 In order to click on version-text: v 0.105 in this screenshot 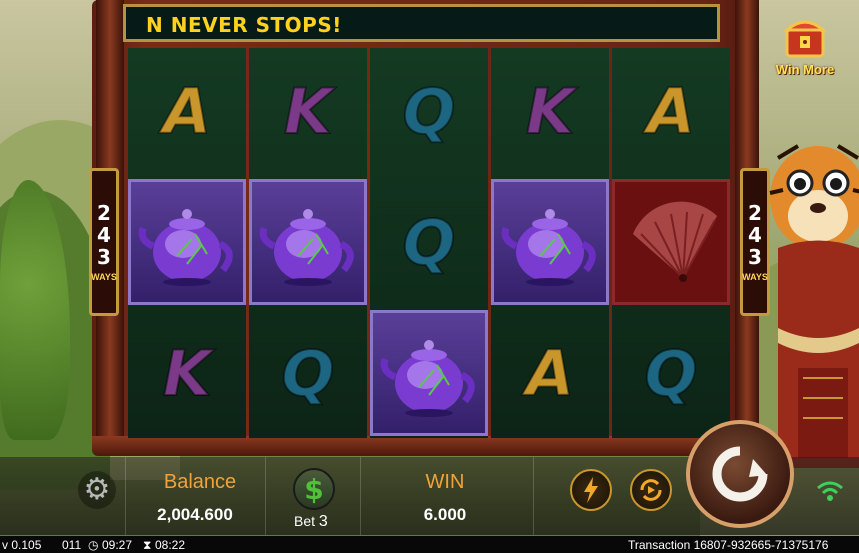, I will do `click(22, 545)`.